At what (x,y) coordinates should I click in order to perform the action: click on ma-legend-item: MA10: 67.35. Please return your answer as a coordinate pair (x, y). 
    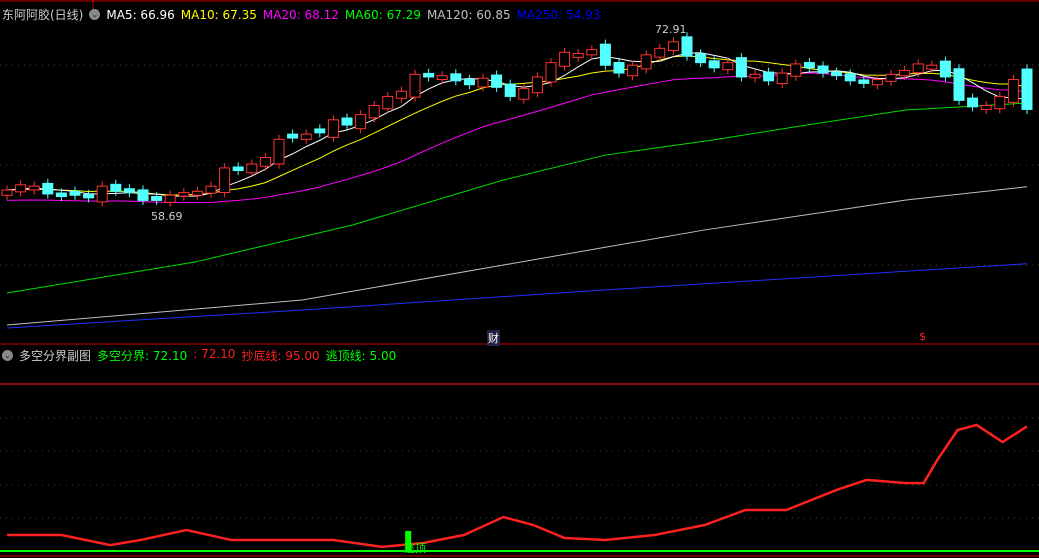
    Looking at the image, I should click on (218, 14).